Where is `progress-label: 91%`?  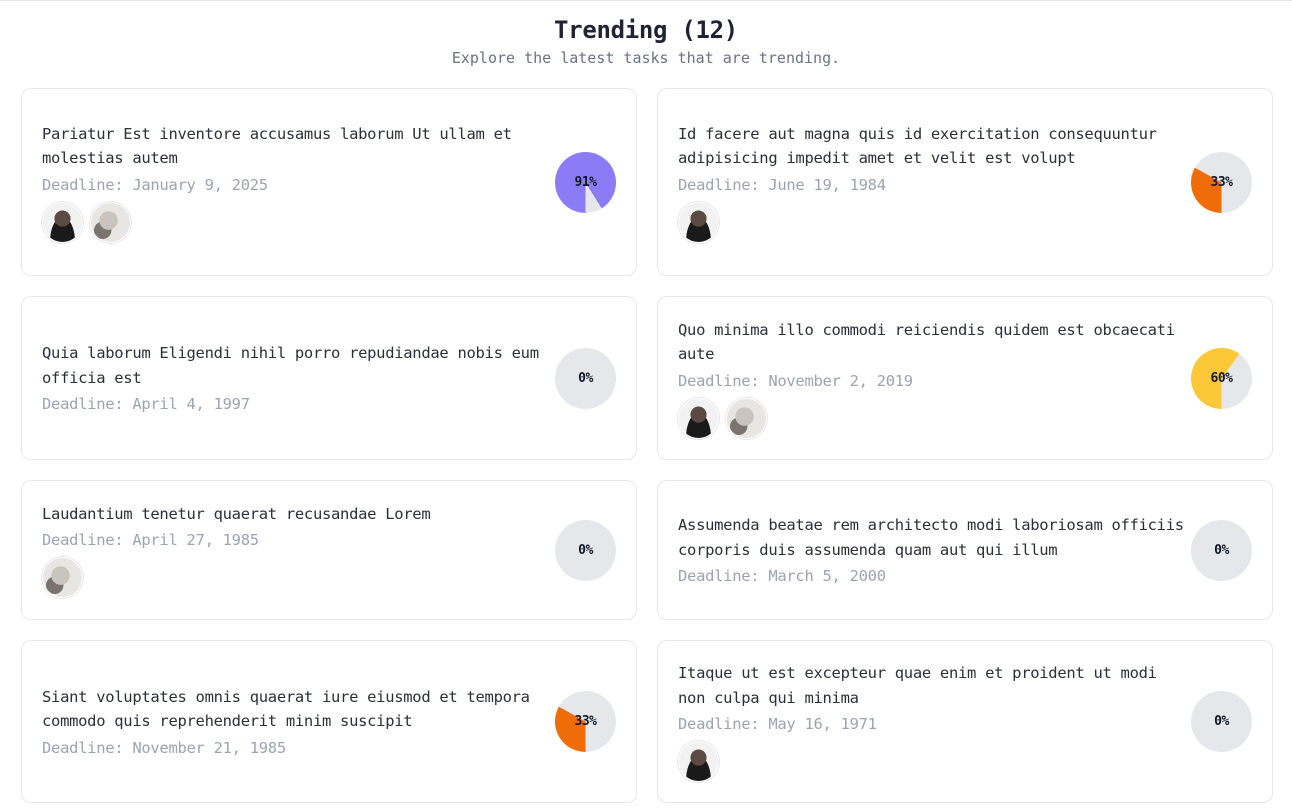
progress-label: 91% is located at coordinates (585, 182).